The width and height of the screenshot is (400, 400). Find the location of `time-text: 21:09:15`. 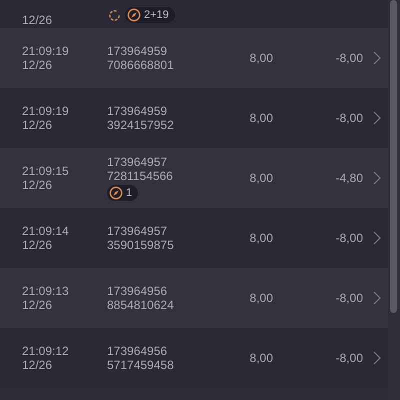

time-text: 21:09:15 is located at coordinates (46, 171).